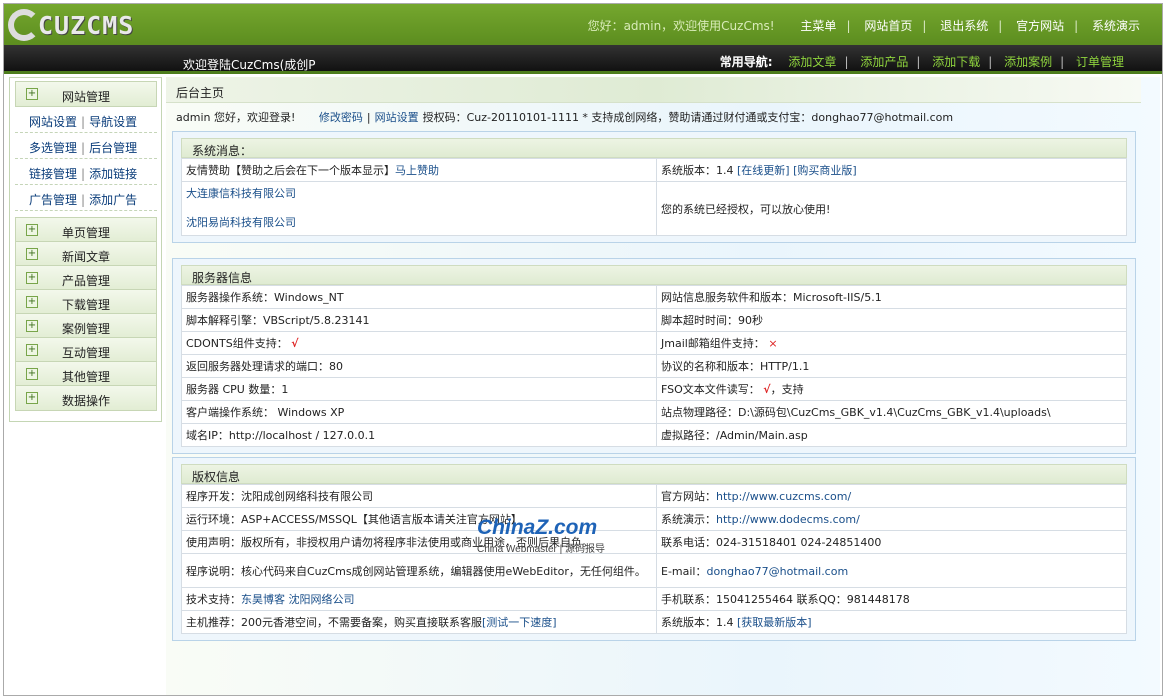 The height and width of the screenshot is (699, 1166). What do you see at coordinates (788, 519) in the screenshot?
I see `demo-site-link: http://www.dodecms.com/` at bounding box center [788, 519].